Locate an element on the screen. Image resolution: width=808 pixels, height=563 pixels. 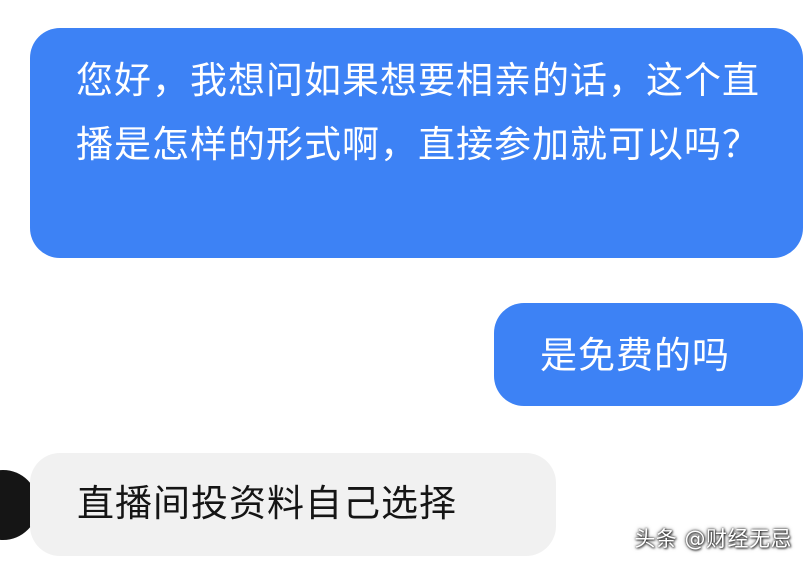
watermark-text: 头条 @财经无忌 is located at coordinates (713, 539).